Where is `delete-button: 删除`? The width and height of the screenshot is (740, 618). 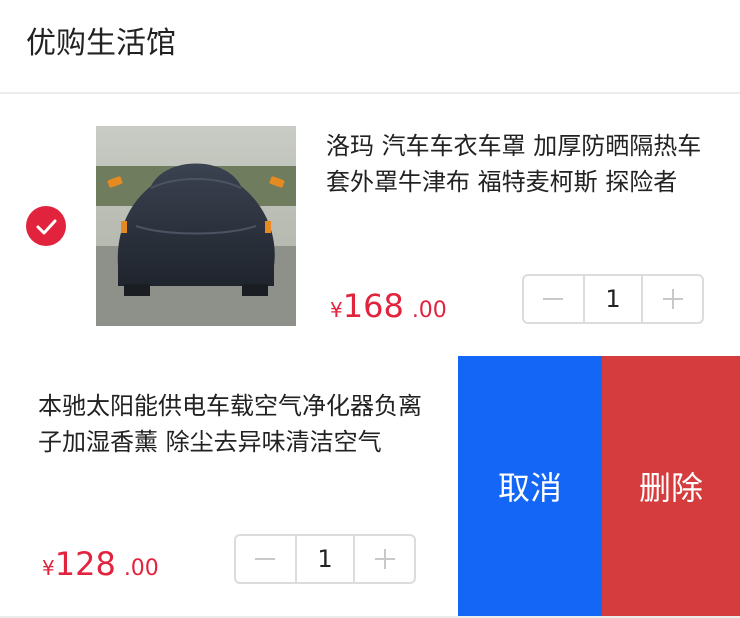 delete-button: 删除 is located at coordinates (671, 486).